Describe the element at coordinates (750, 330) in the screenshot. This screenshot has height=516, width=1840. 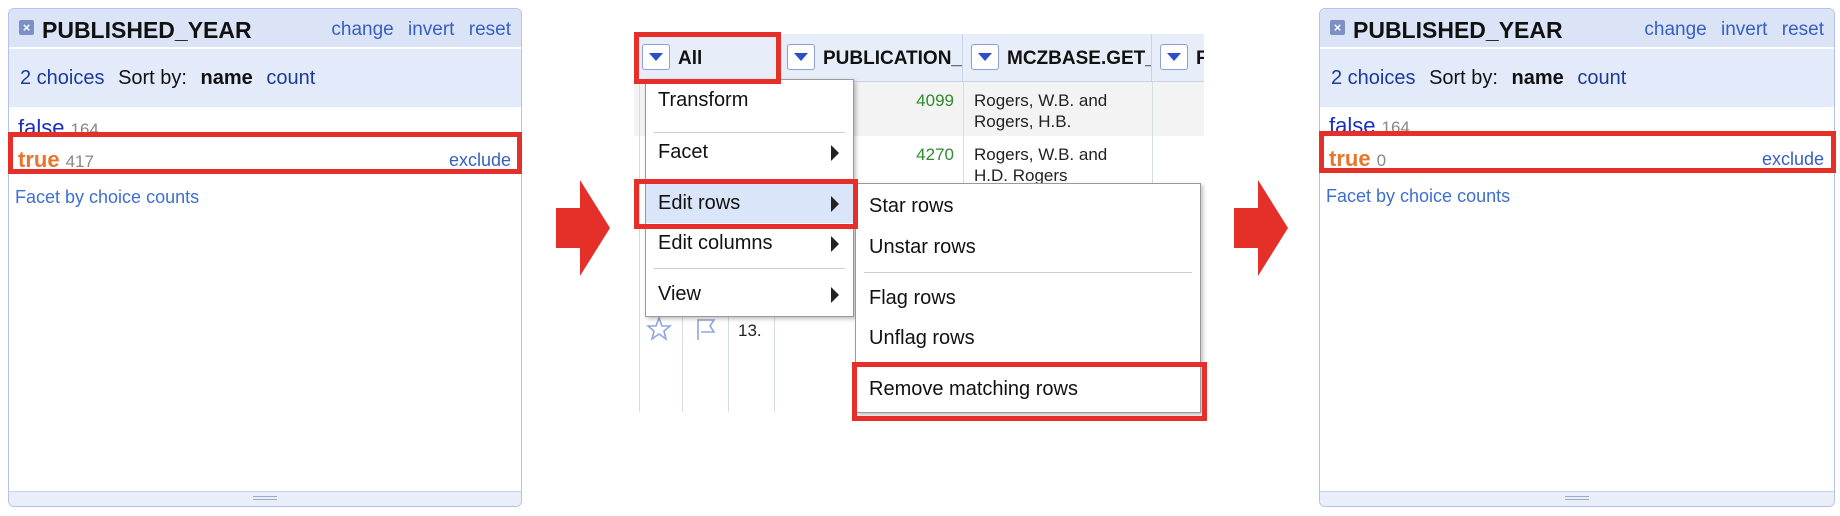
I see `row-index: 13.` at that location.